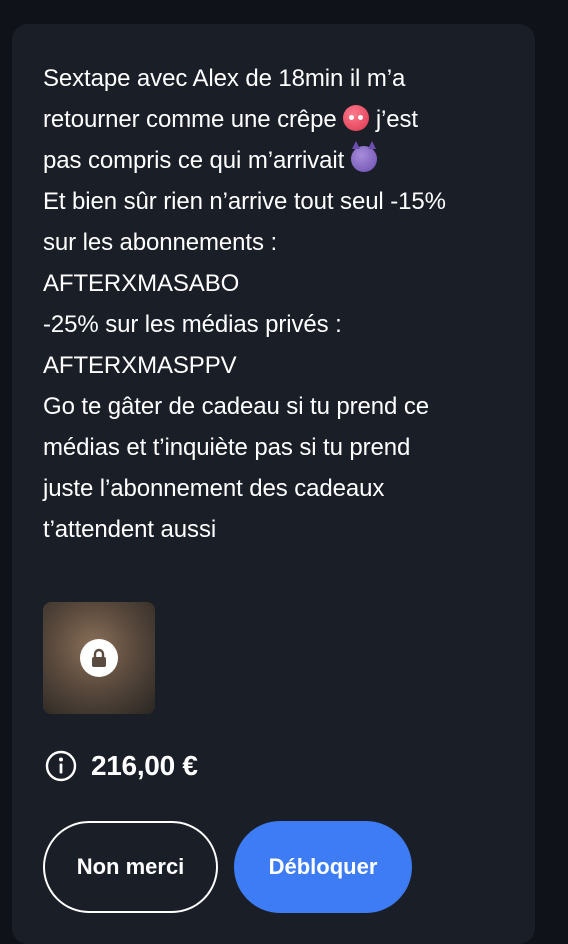 The width and height of the screenshot is (568, 944). What do you see at coordinates (278, 365) in the screenshot?
I see `promo-code-ppv: AFTERXMASPPV` at bounding box center [278, 365].